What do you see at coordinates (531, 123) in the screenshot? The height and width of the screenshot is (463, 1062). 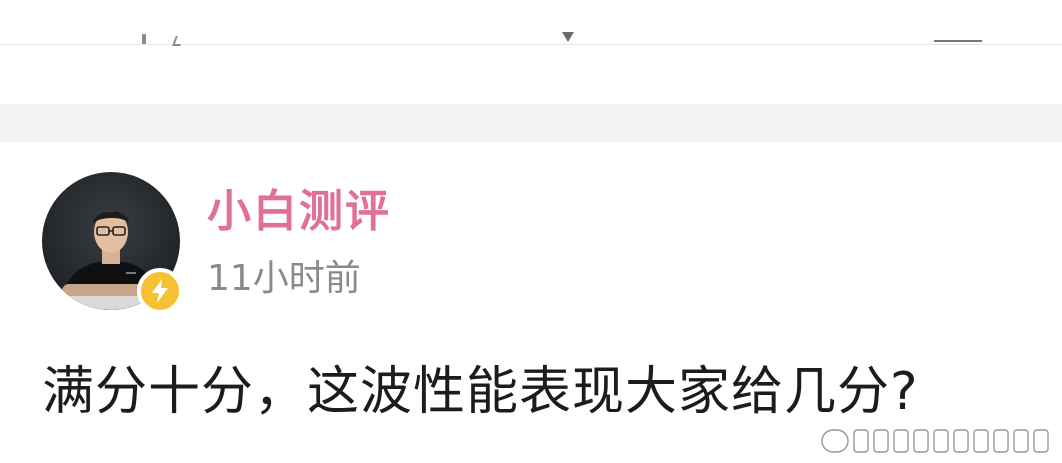 I see `feed-divider` at bounding box center [531, 123].